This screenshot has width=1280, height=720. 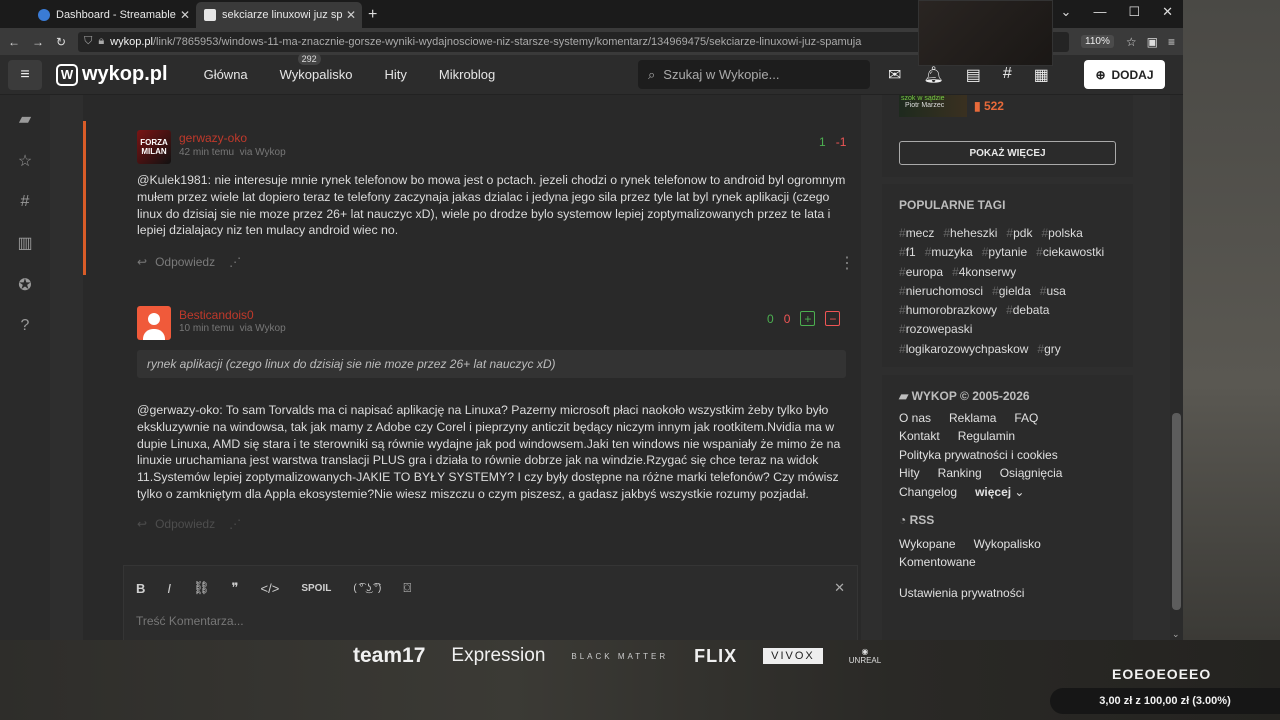 I want to click on tag-link: #heheszki, so click(x=970, y=233).